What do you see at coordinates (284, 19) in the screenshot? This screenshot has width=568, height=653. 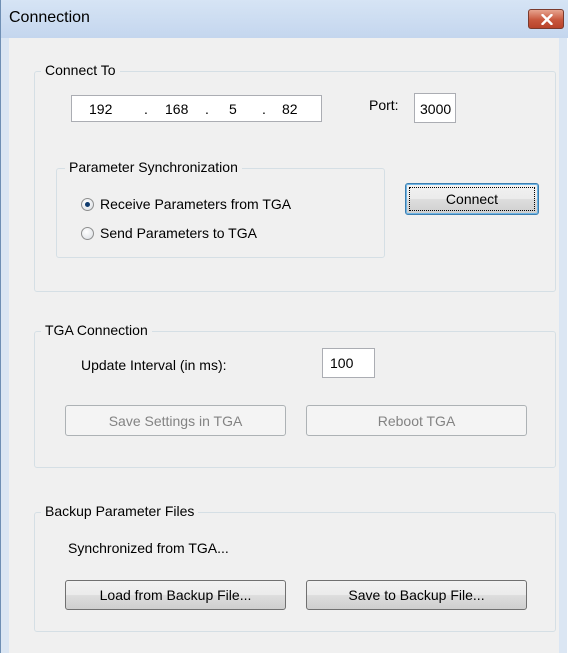 I see `title-bar: Connection` at bounding box center [284, 19].